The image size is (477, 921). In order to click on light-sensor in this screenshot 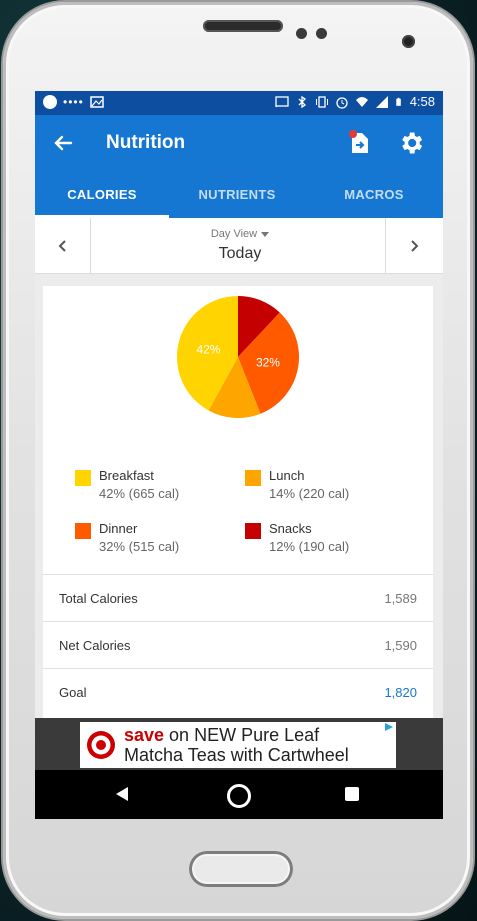, I will do `click(321, 33)`.